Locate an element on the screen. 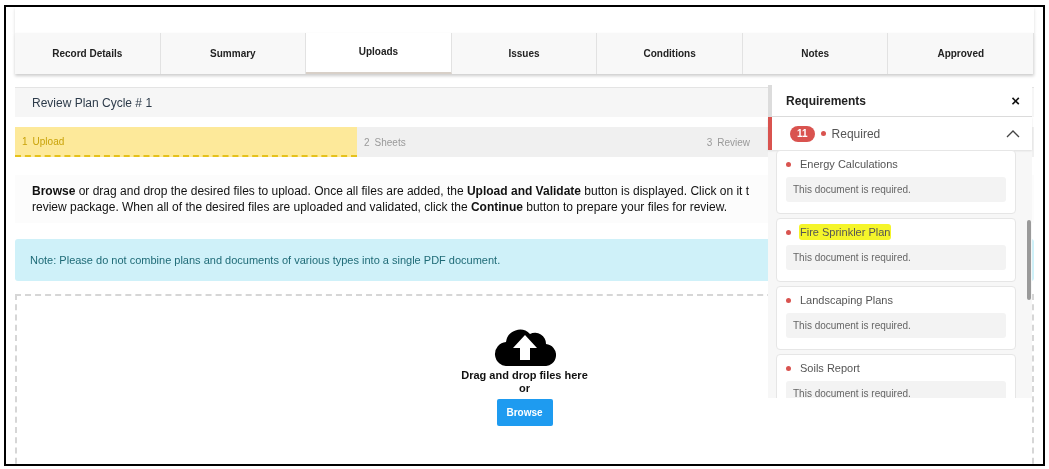 The height and width of the screenshot is (469, 1049). tab: Conditions is located at coordinates (670, 53).